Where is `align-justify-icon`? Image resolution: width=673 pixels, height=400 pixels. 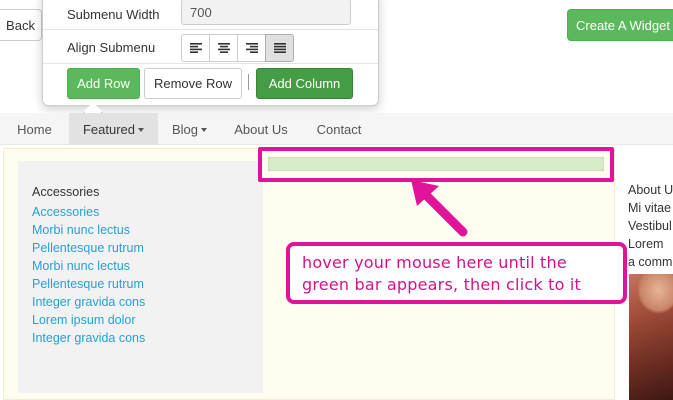
align-justify-icon is located at coordinates (279, 48).